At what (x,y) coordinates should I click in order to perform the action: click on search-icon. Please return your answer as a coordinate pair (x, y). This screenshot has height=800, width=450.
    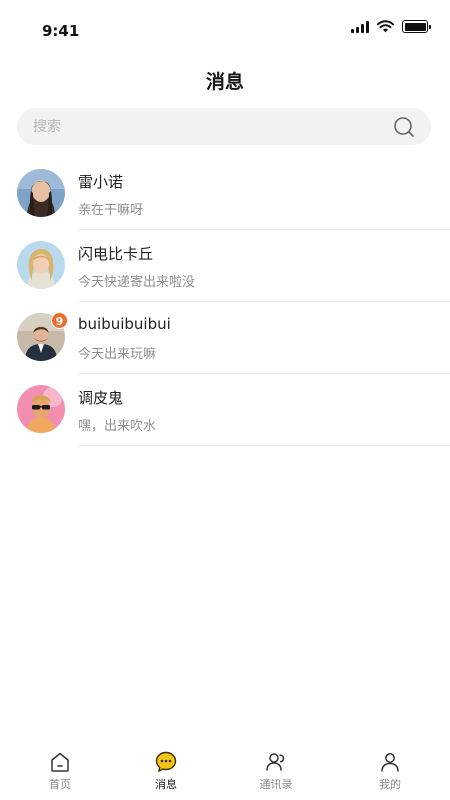
    Looking at the image, I should click on (404, 127).